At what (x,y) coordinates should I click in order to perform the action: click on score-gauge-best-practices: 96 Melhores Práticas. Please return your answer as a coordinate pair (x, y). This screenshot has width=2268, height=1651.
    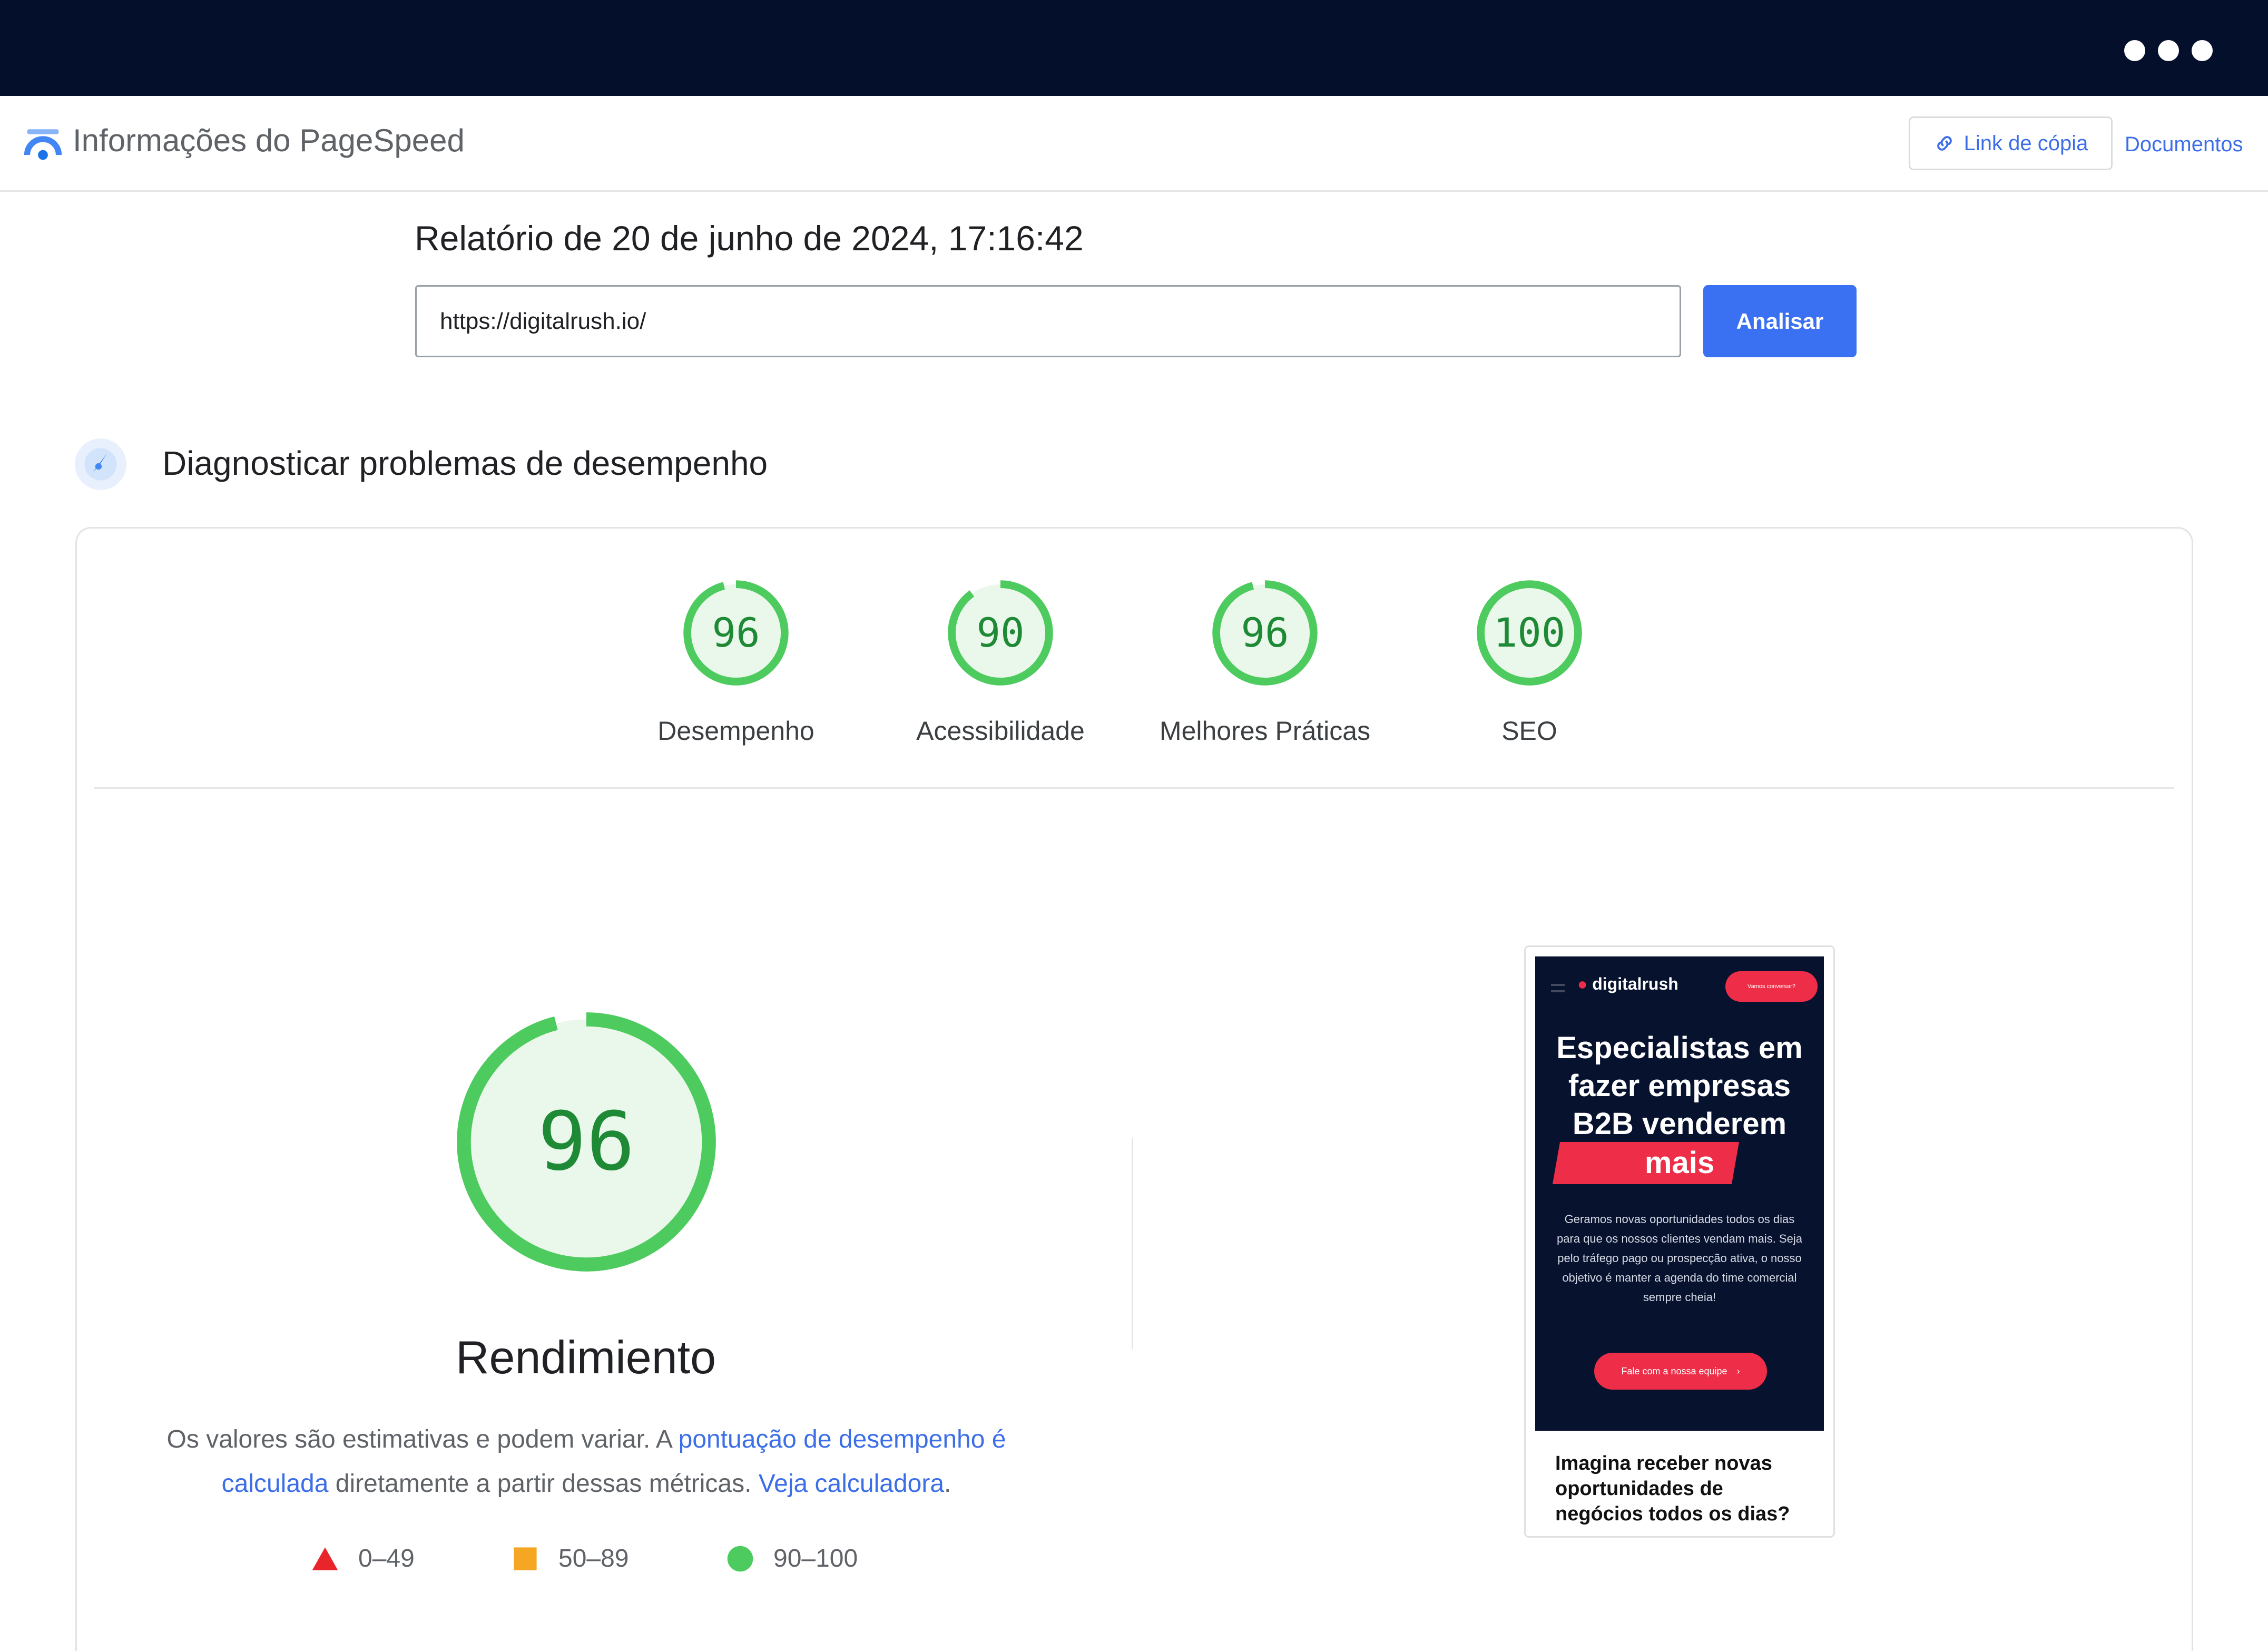
    Looking at the image, I should click on (1265, 662).